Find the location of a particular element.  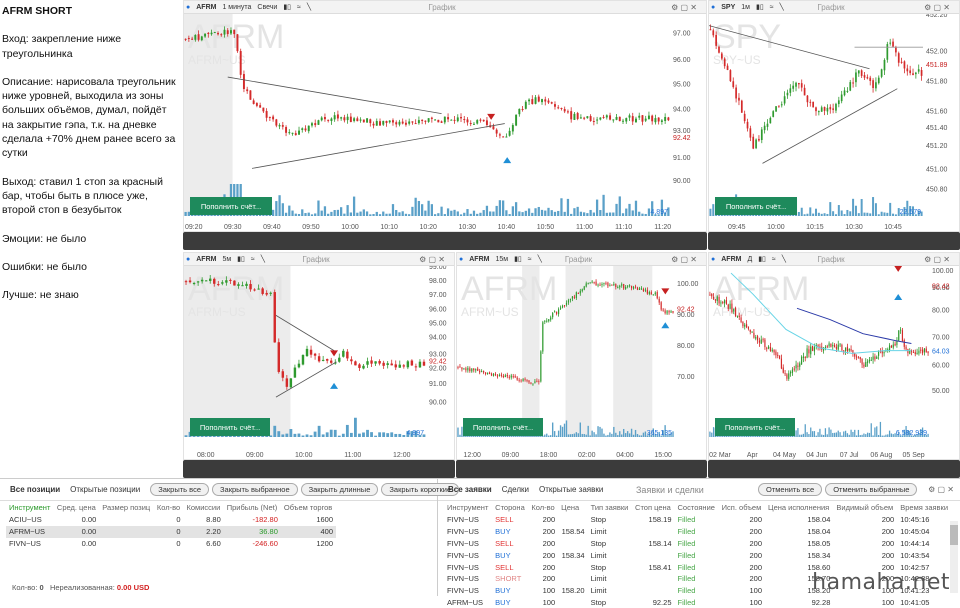

column-header: Состояние is located at coordinates (697, 507).